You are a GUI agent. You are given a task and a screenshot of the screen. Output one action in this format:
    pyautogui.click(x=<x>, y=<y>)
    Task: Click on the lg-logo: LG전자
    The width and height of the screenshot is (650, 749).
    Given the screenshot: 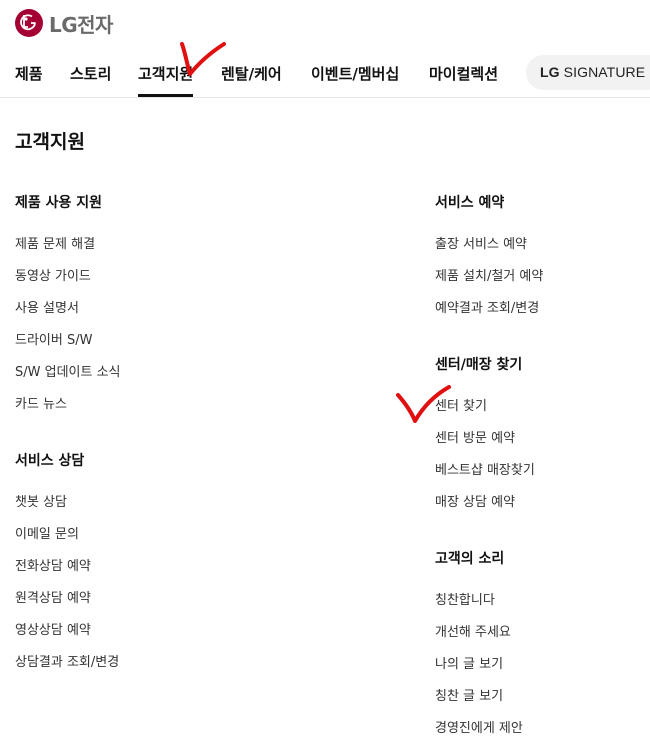 What is the action you would take?
    pyautogui.click(x=64, y=23)
    